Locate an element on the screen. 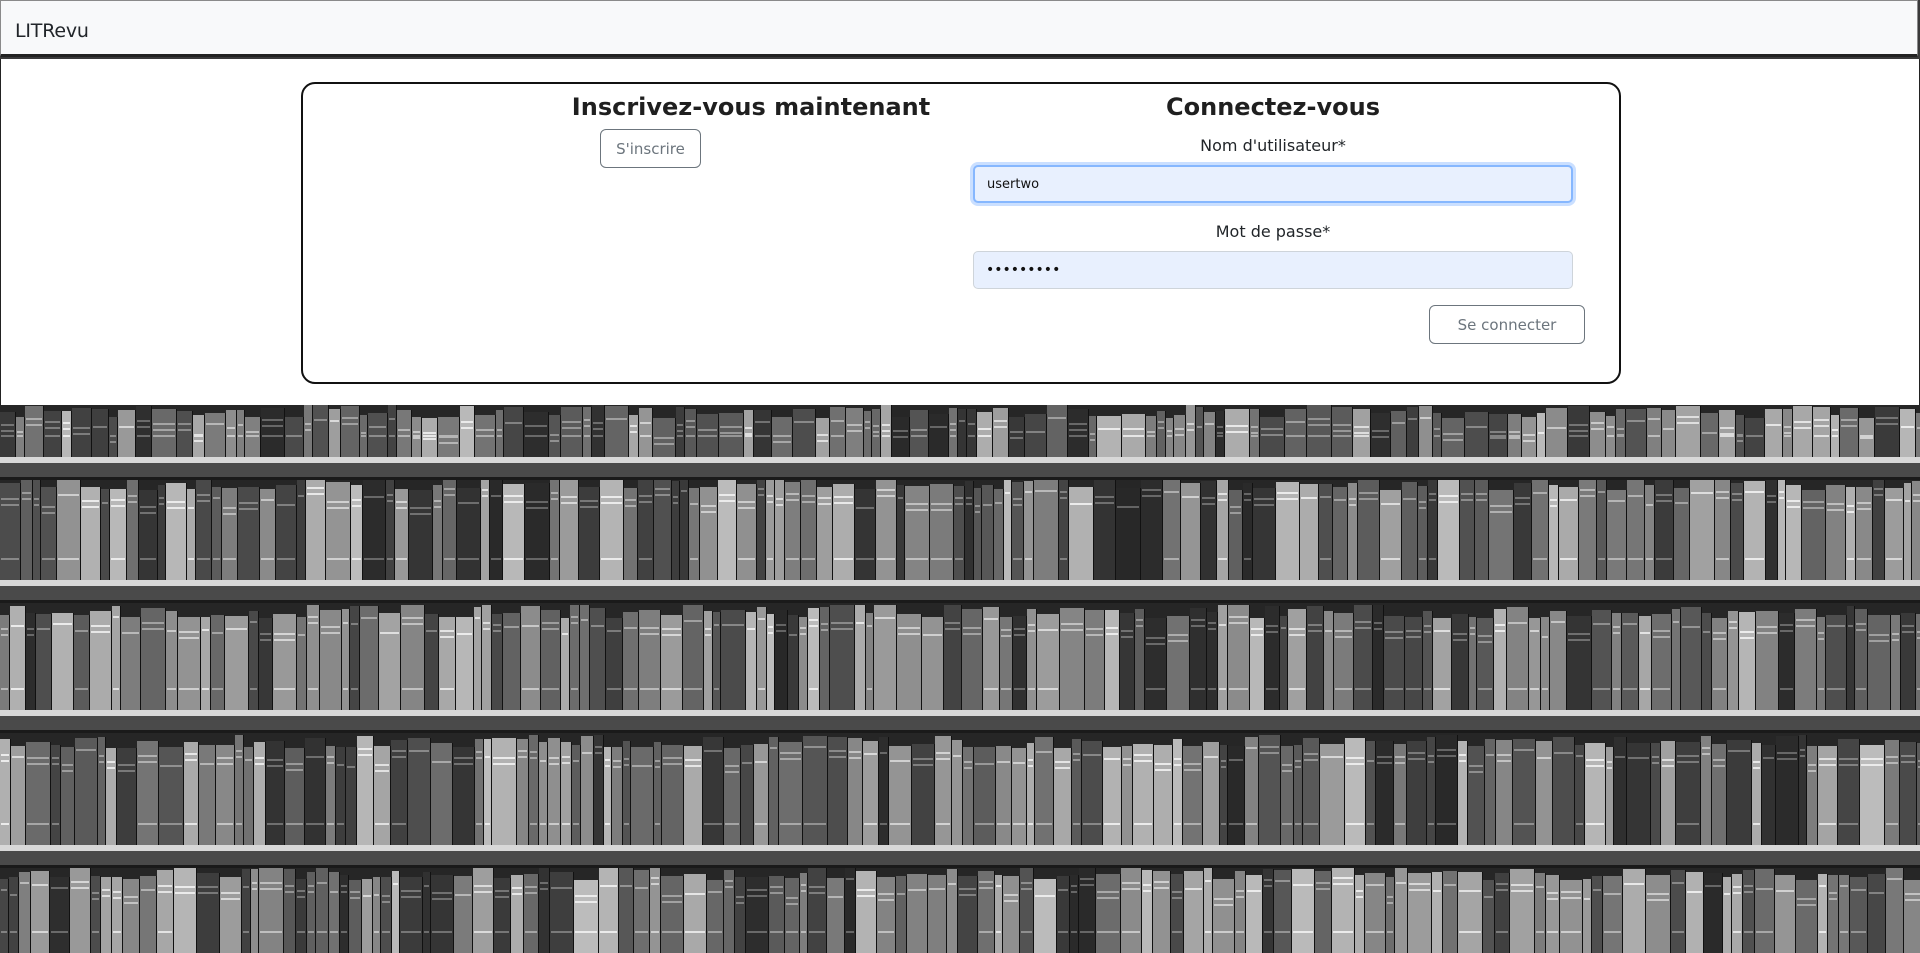  username-input is located at coordinates (1273, 184).